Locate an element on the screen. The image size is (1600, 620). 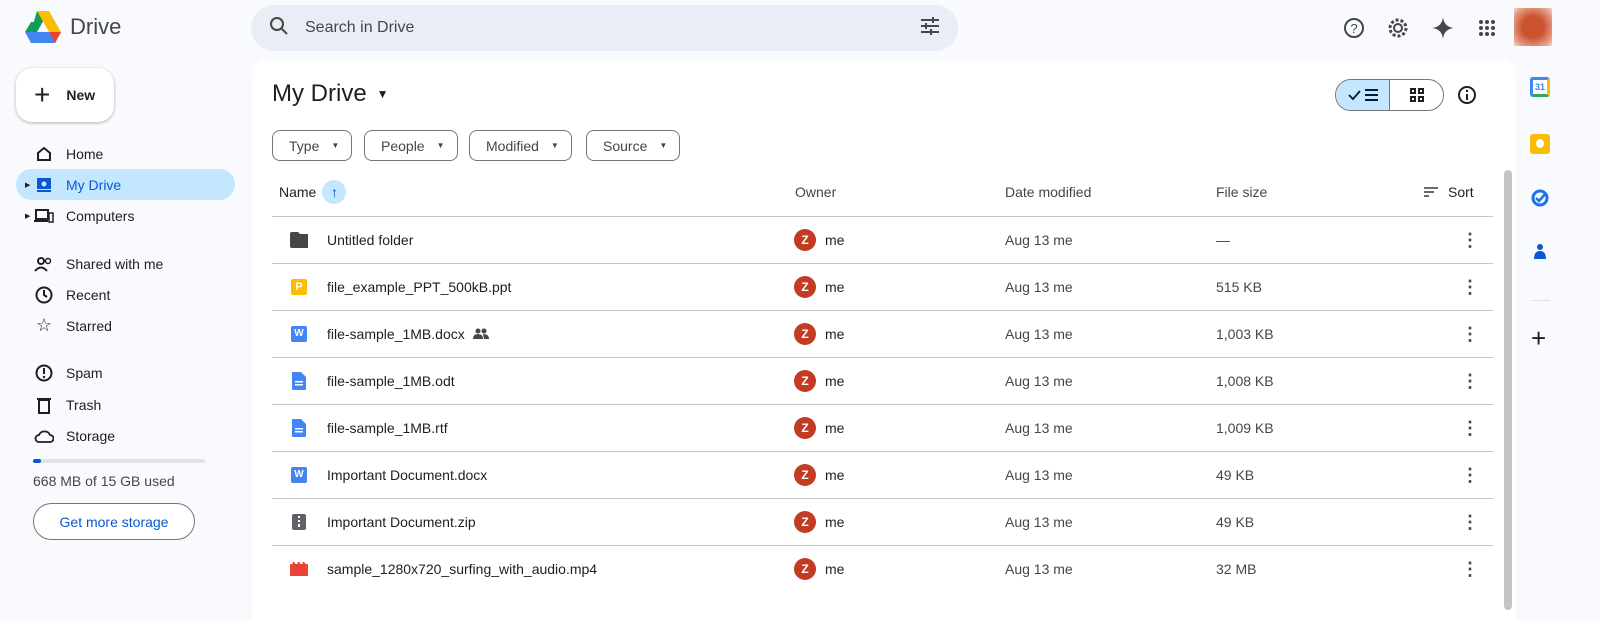
get-more-storage-button: Get more storage is located at coordinates (114, 521).